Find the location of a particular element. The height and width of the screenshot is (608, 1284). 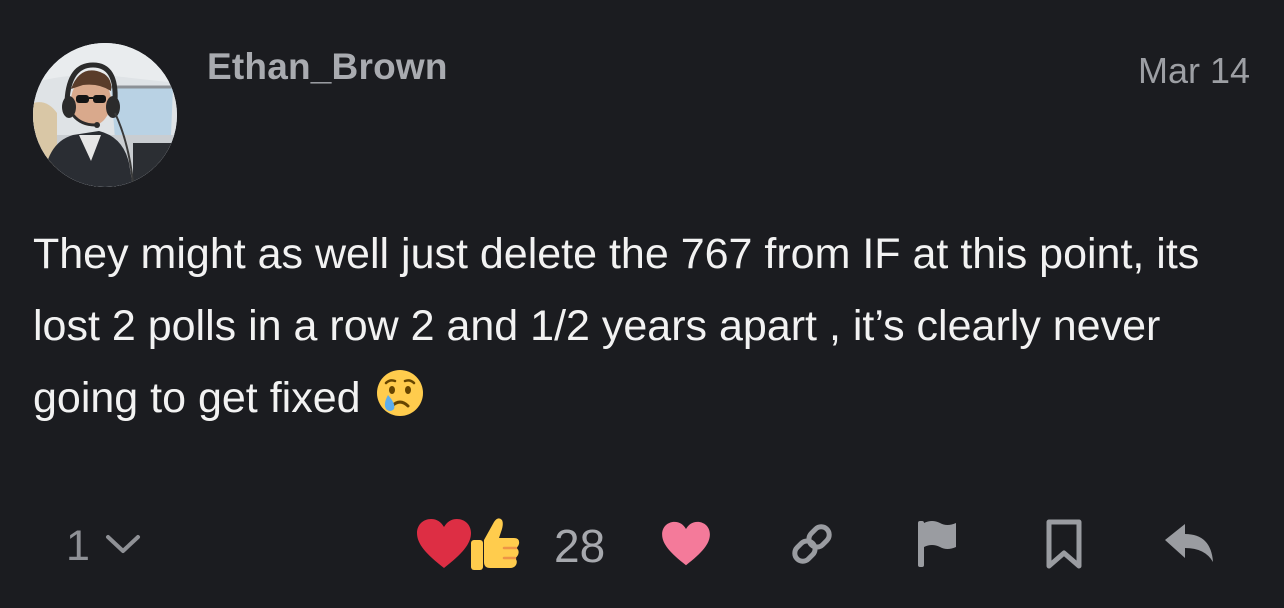

replies-toggle: 1 is located at coordinates (104, 546).